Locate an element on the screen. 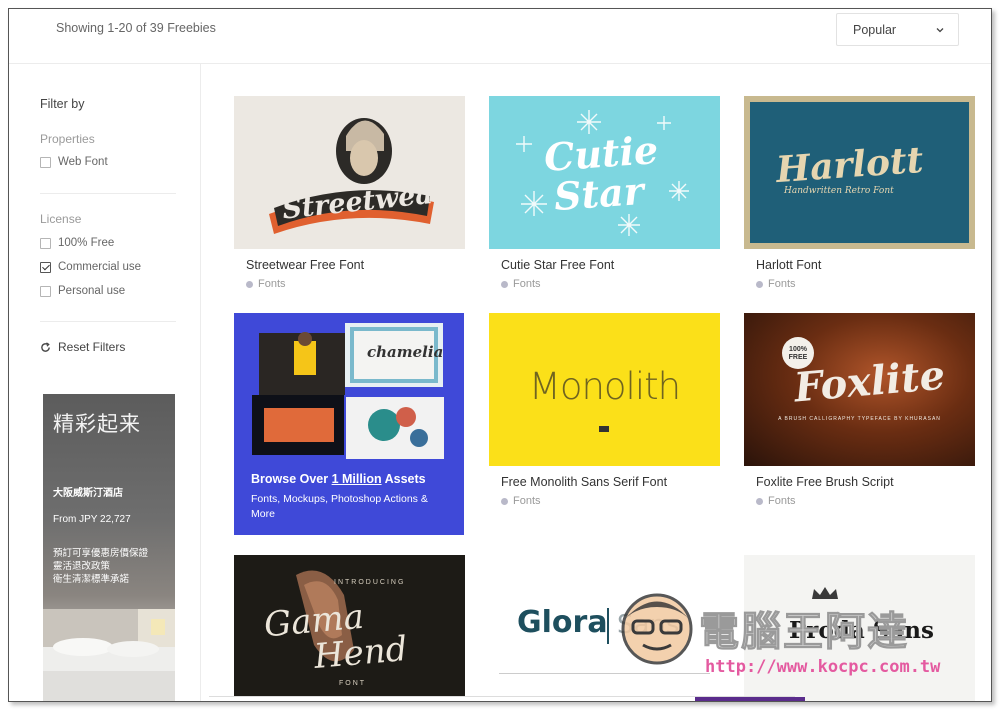 Image resolution: width=1000 pixels, height=710 pixels. card-thumb-bottom: FONT is located at coordinates (353, 683).